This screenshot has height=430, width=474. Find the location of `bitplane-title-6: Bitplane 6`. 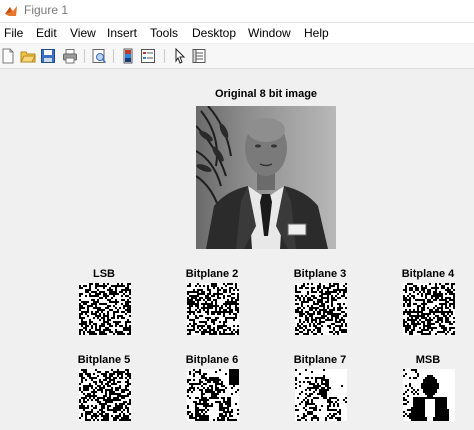

bitplane-title-6: Bitplane 6 is located at coordinates (212, 360).